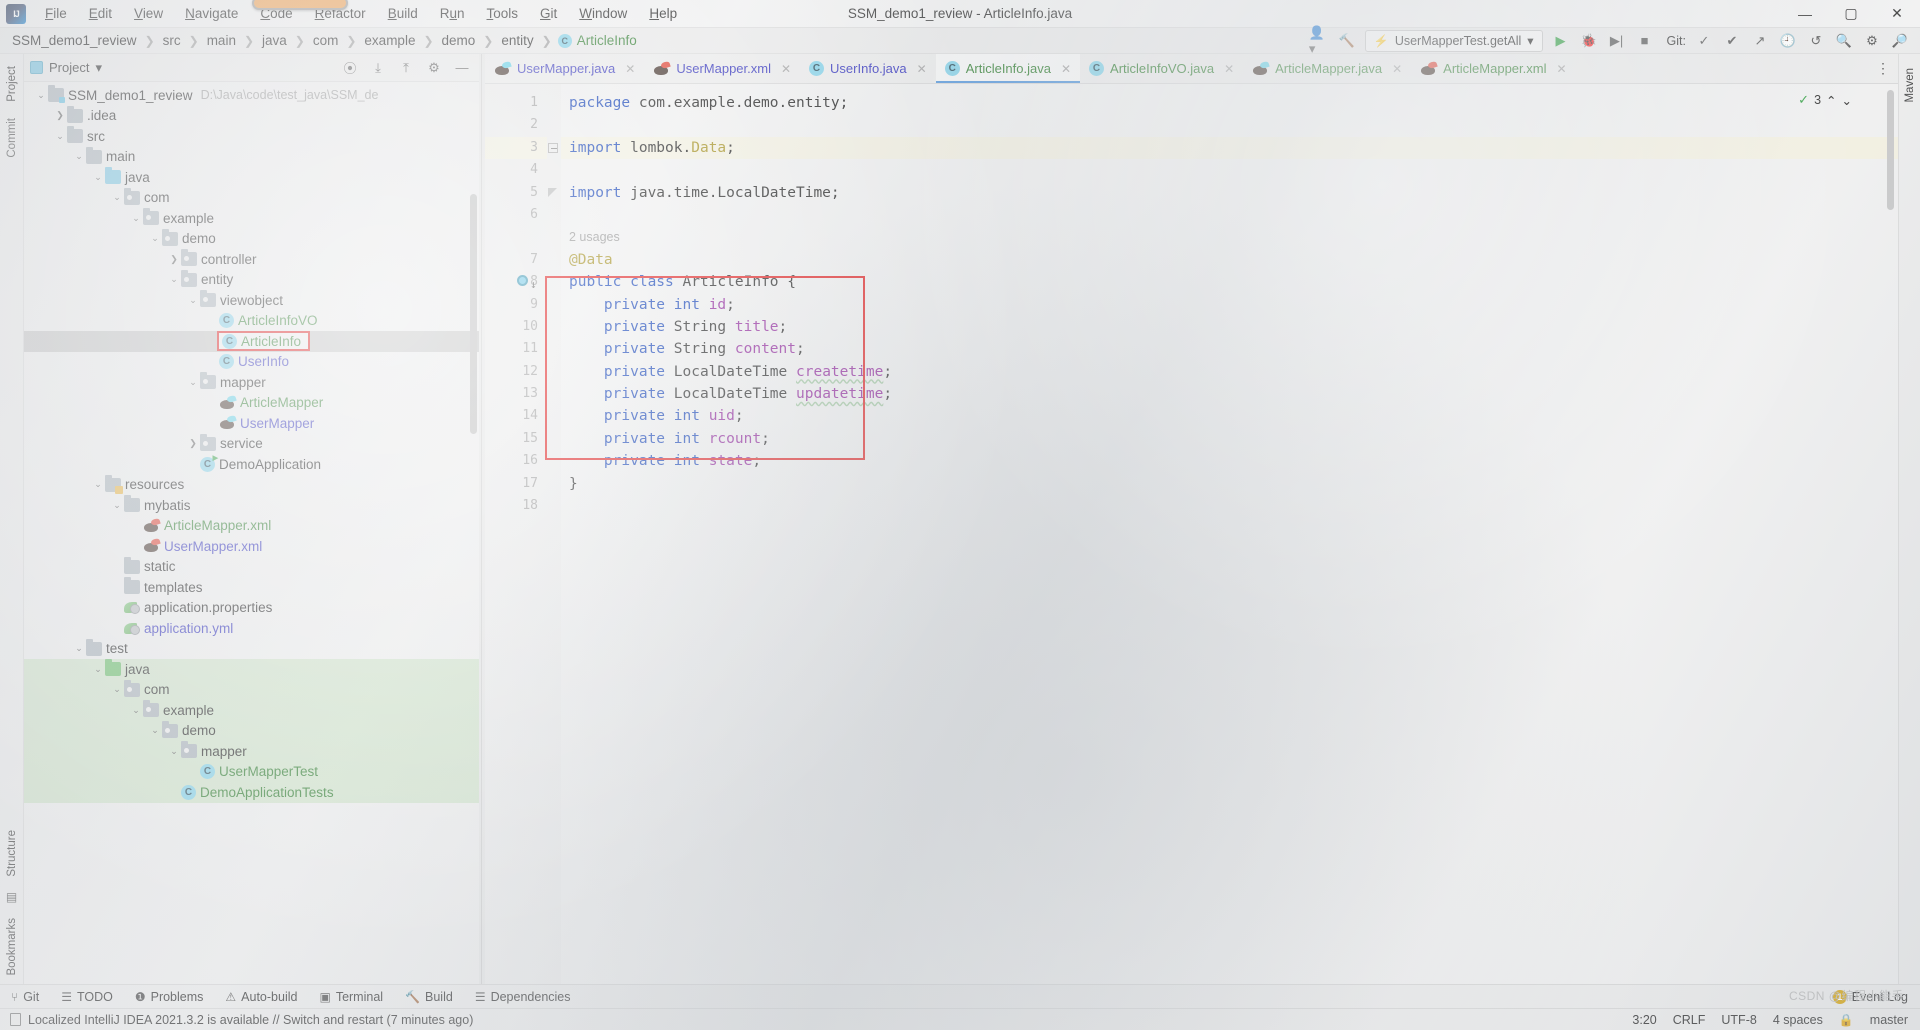  What do you see at coordinates (1233, 305) in the screenshot?
I see `code-line: private int id;` at bounding box center [1233, 305].